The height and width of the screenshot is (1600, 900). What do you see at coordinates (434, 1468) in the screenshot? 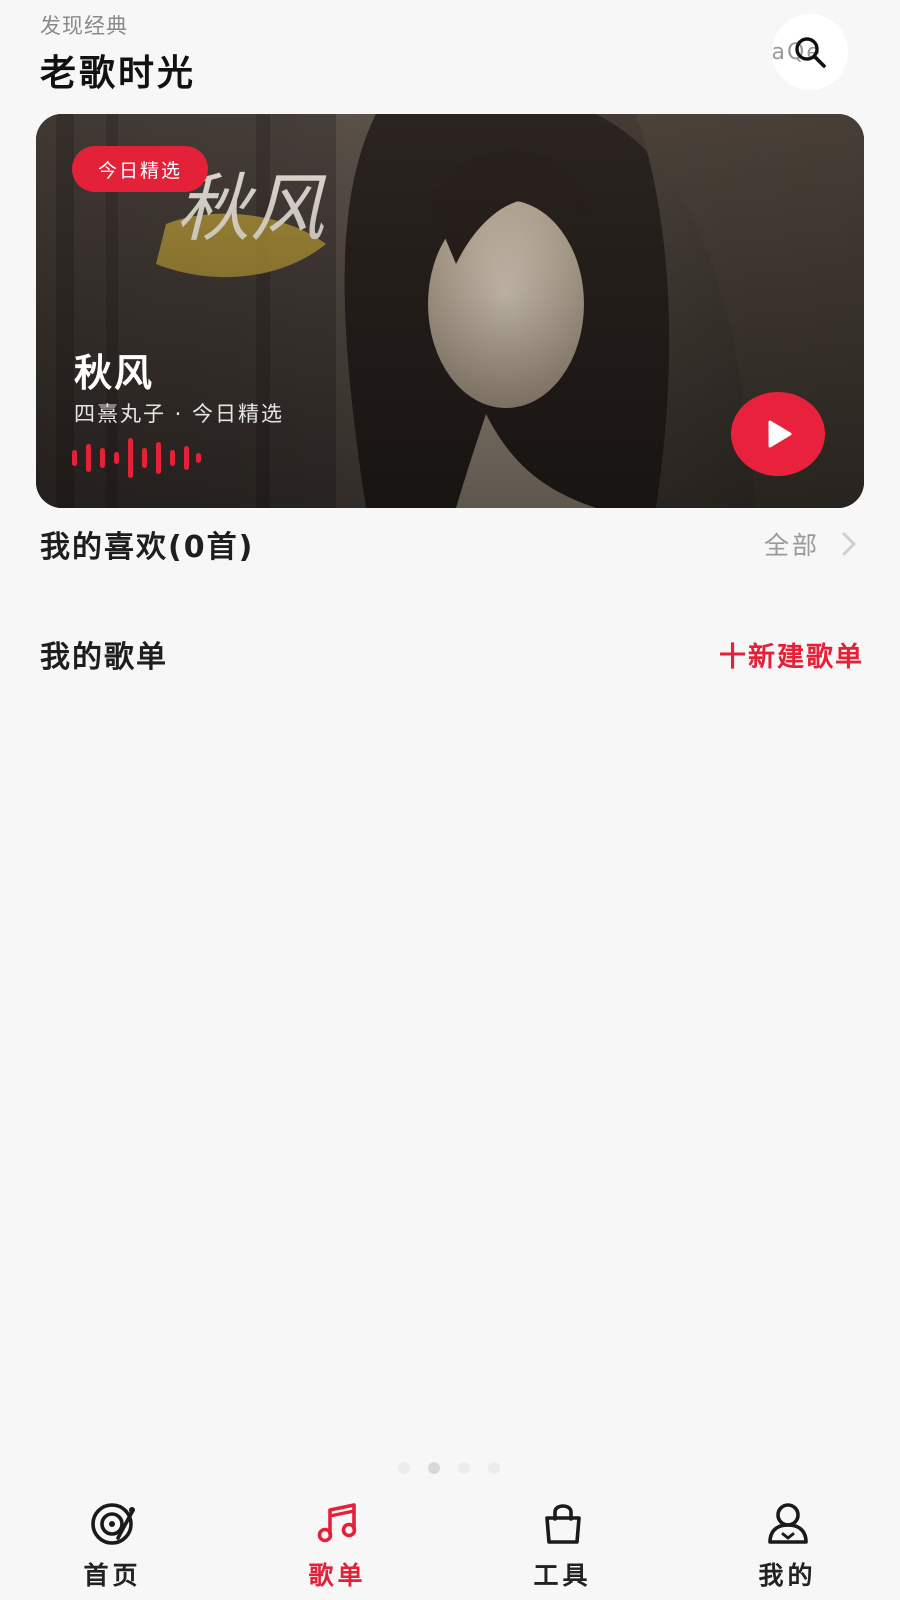
I see `page-dot-active` at bounding box center [434, 1468].